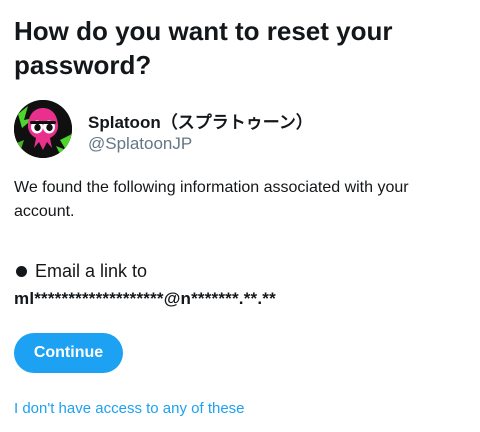  Describe the element at coordinates (145, 298) in the screenshot. I see `masked-email: ml*******************@n*******.**.**` at that location.